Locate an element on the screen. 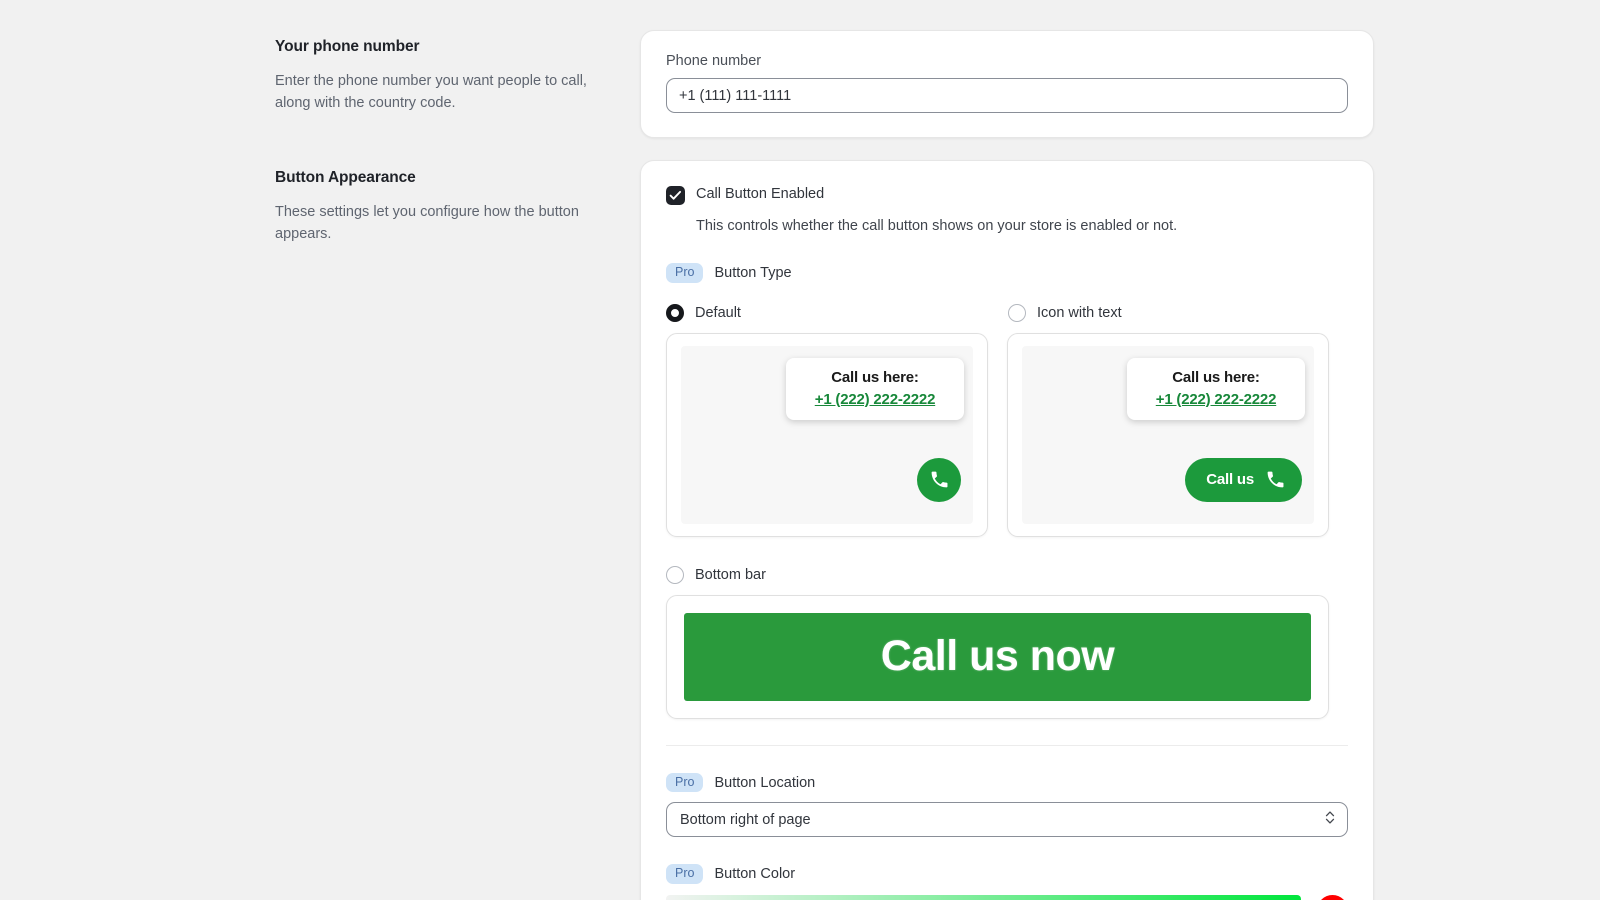  radio-default-label: Default is located at coordinates (718, 312).